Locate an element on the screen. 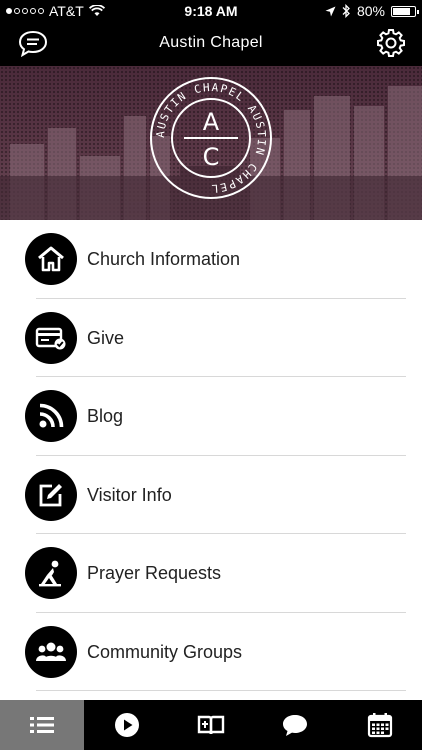 This screenshot has height=750, width=422. menu-item-label: Visitor Info is located at coordinates (129, 494).